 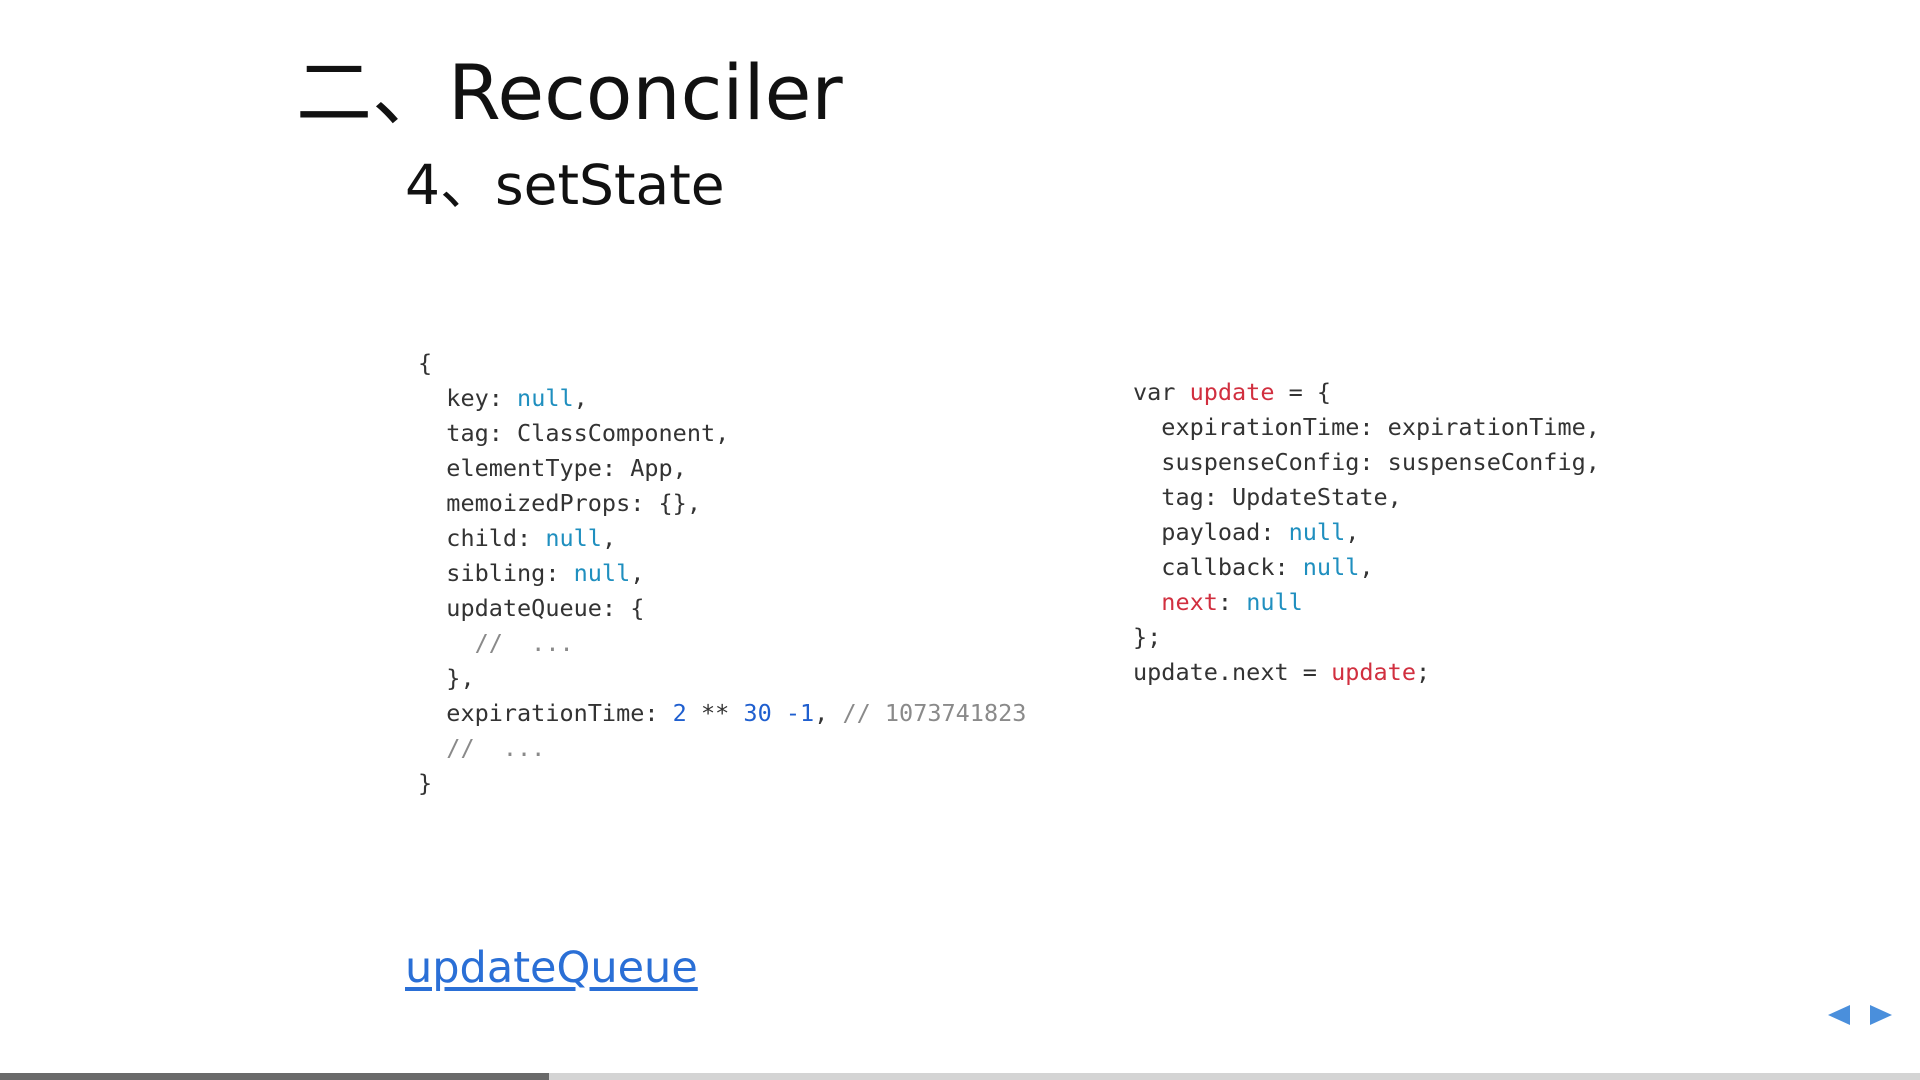 What do you see at coordinates (275, 1076) in the screenshot?
I see `slide-progress-fill` at bounding box center [275, 1076].